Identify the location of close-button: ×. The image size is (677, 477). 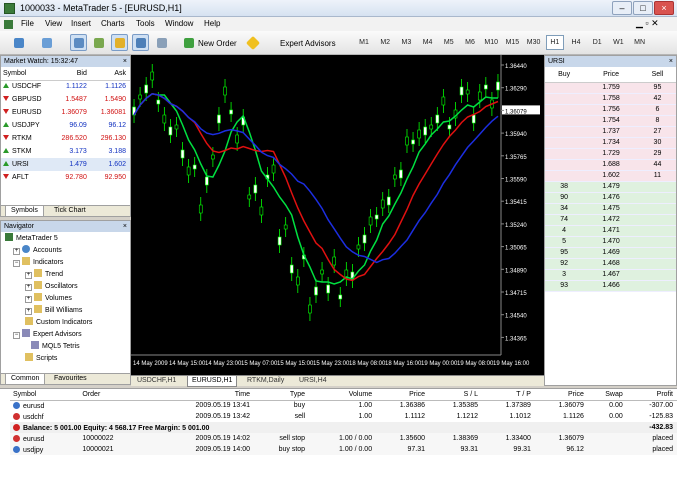
(664, 8).